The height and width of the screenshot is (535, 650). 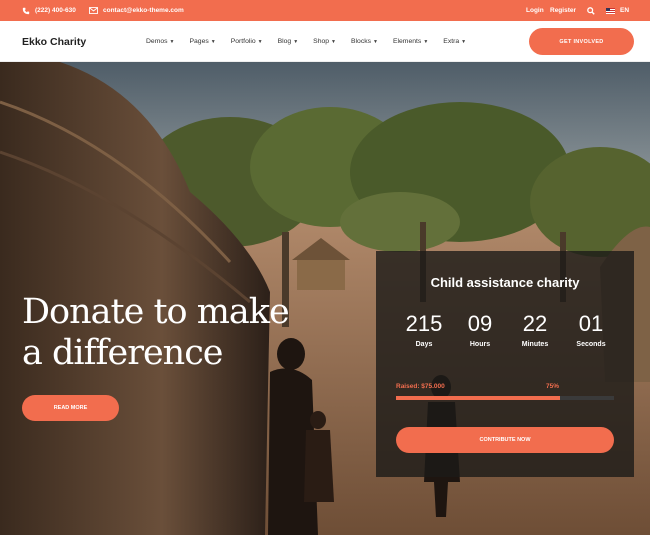 What do you see at coordinates (407, 41) in the screenshot?
I see `menu-label: Elements` at bounding box center [407, 41].